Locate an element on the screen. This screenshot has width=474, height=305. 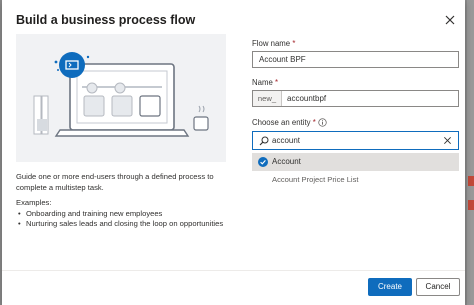
entity-search-input is located at coordinates (352, 140).